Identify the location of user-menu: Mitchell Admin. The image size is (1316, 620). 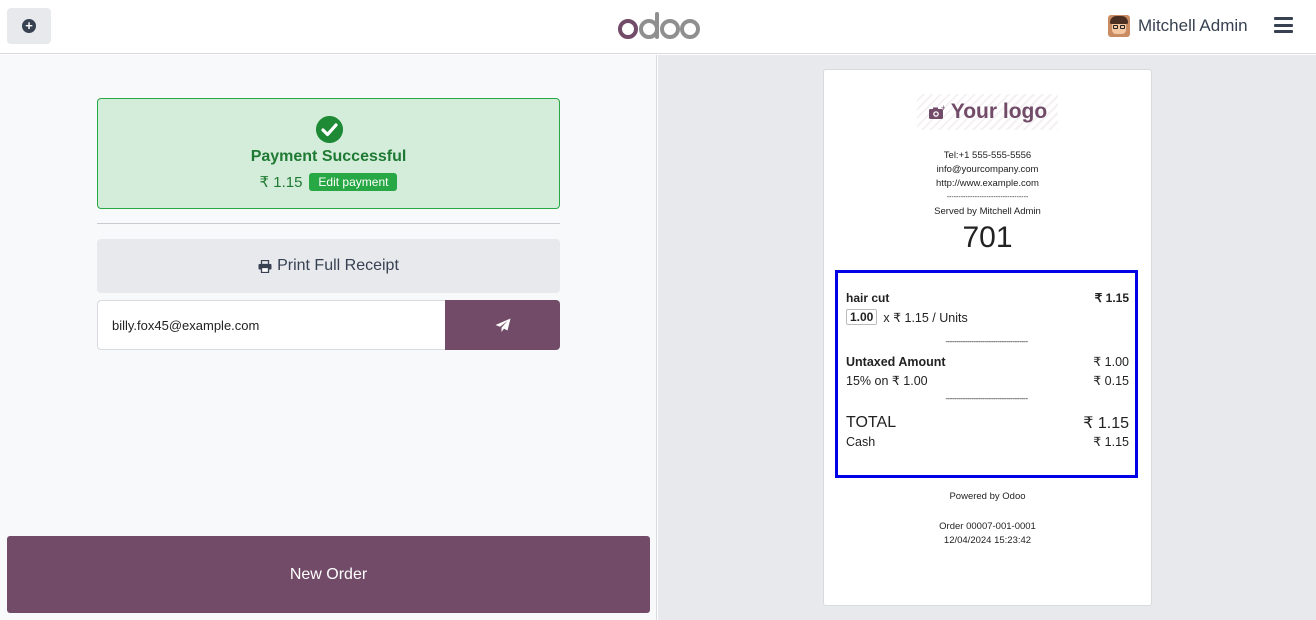
(1178, 26).